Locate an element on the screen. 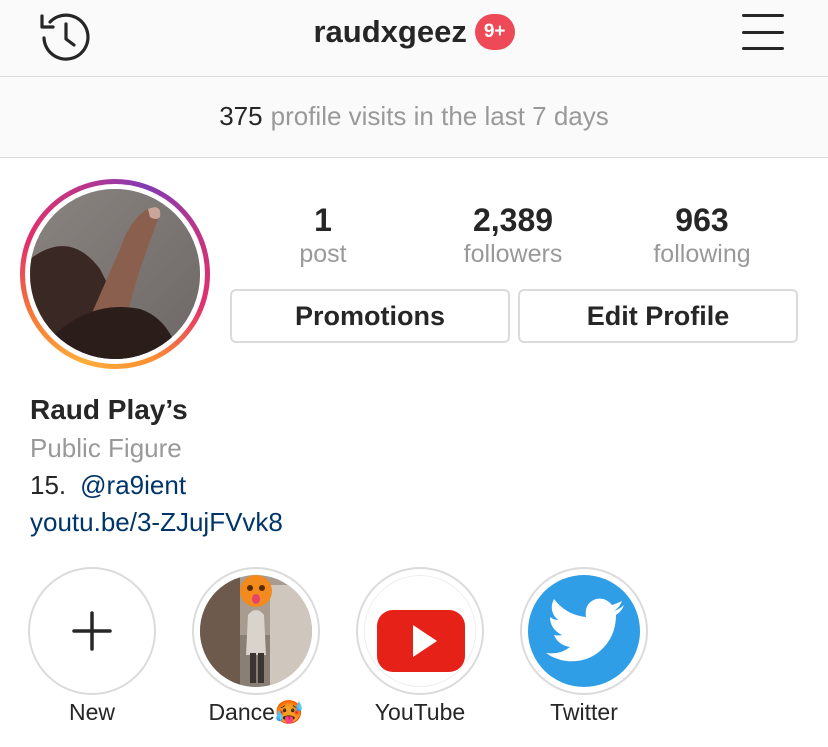  edit-profile-button: Edit Profile is located at coordinates (658, 316).